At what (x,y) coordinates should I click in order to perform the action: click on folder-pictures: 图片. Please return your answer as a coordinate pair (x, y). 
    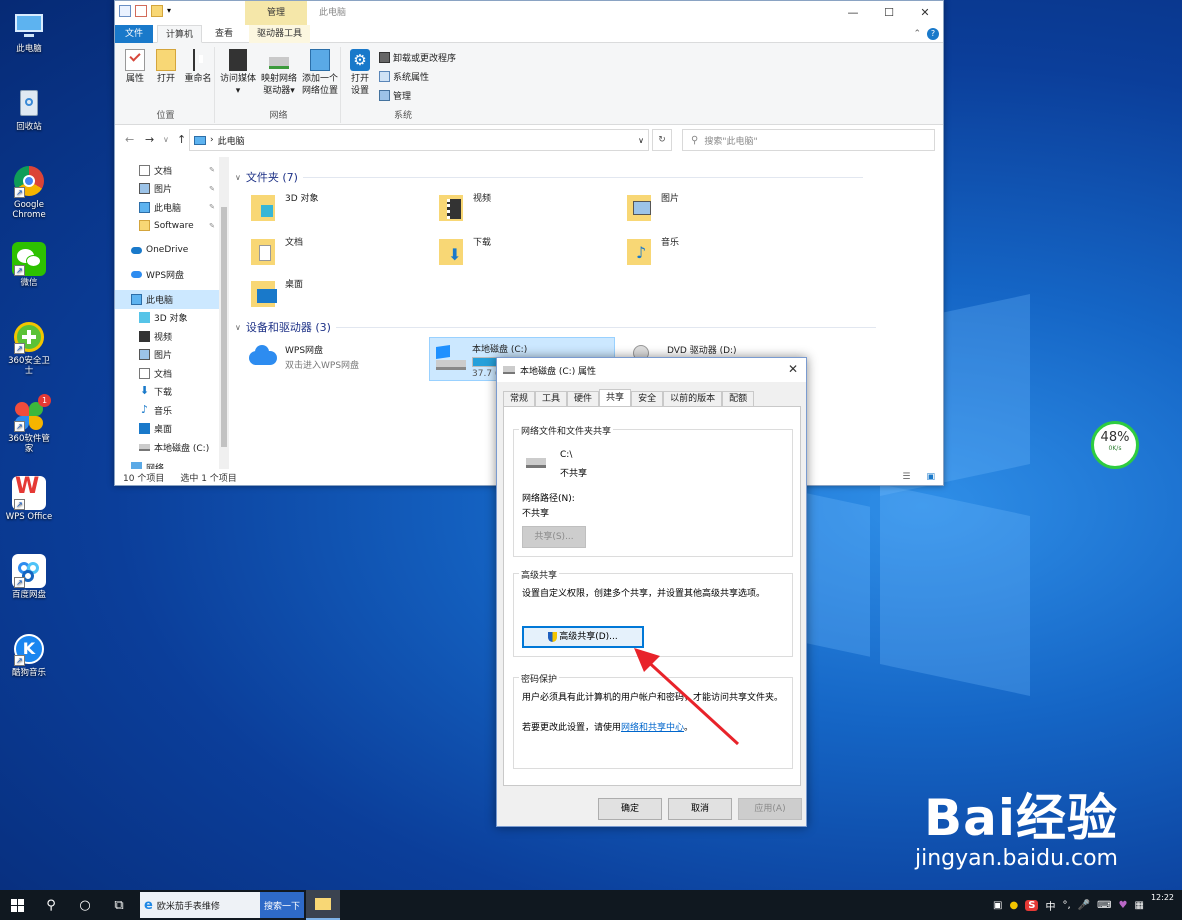
    Looking at the image, I should click on (653, 207).